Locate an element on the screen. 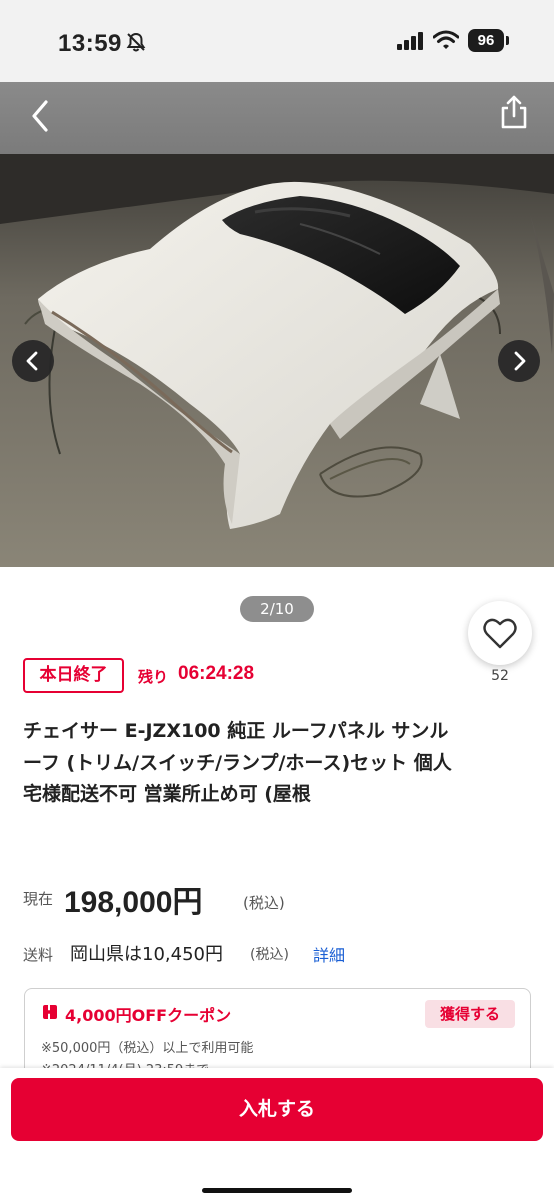 The image size is (554, 1200). bottom-action-bar: 入札する is located at coordinates (277, 1134).